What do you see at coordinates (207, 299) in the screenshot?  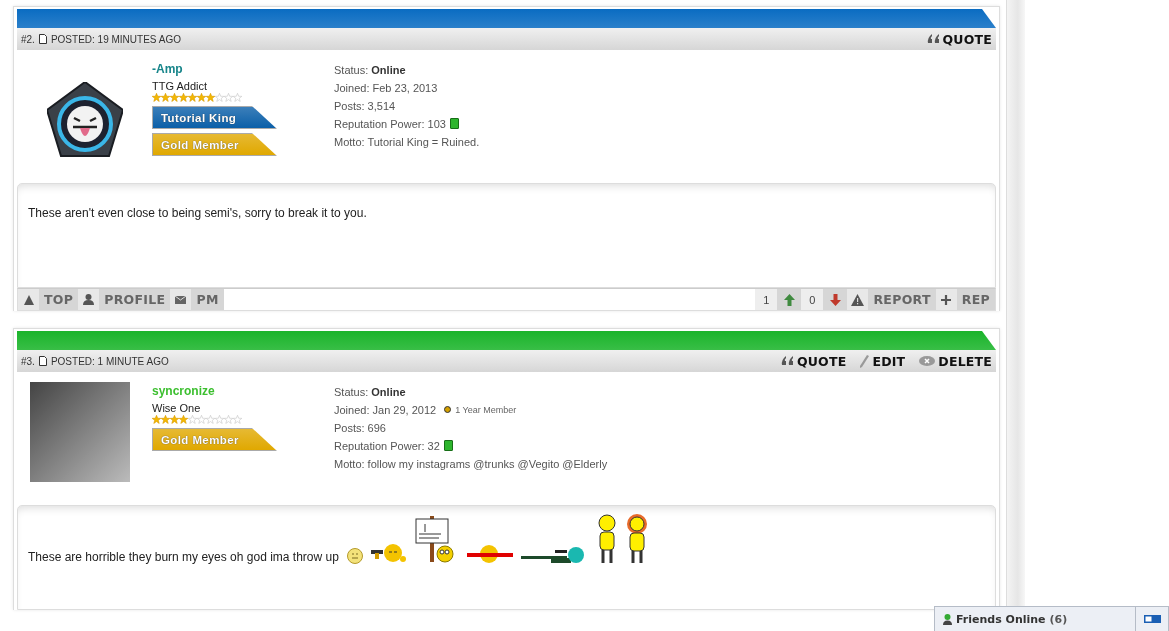 I see `pm-button: PM` at bounding box center [207, 299].